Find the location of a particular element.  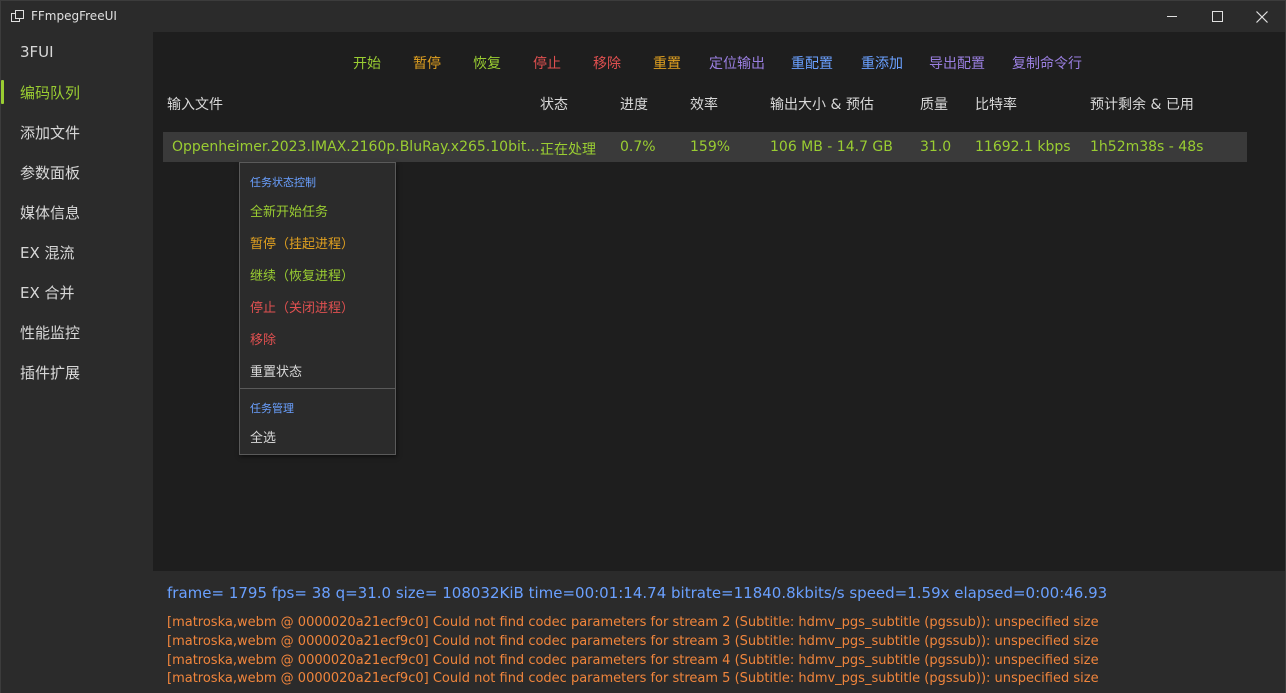

menu-section-task-management: 任务管理 is located at coordinates (272, 408).